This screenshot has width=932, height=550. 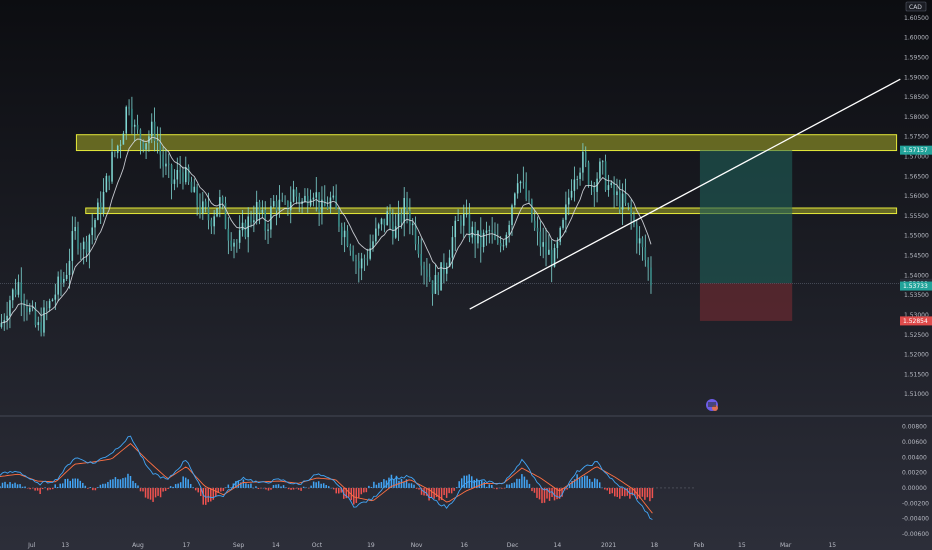 I want to click on position-stop-zone, so click(x=746, y=302).